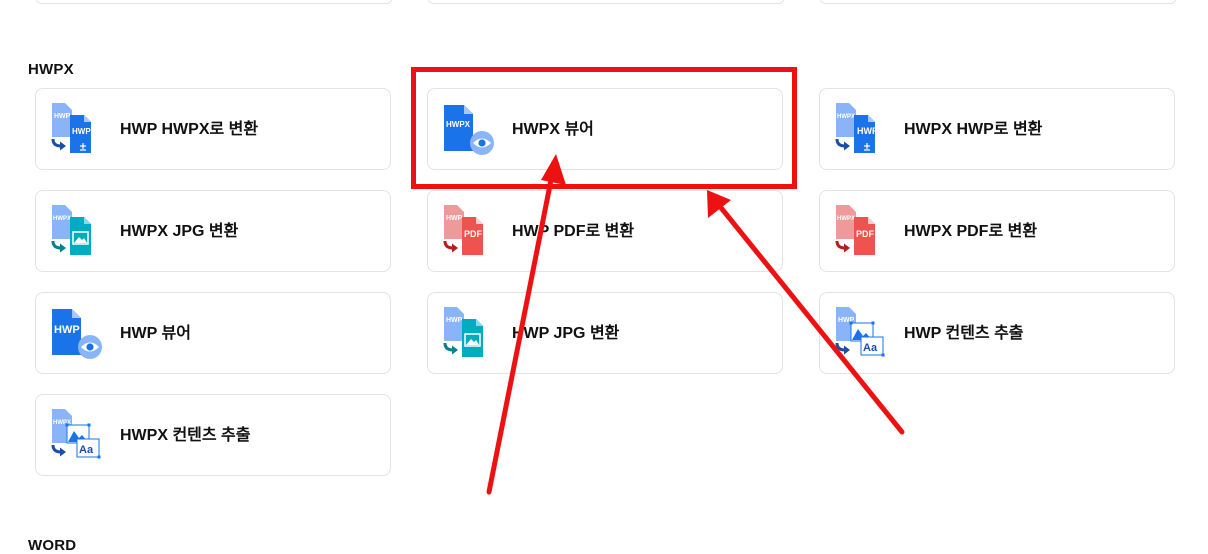  What do you see at coordinates (155, 333) in the screenshot?
I see `tool-card-label: HWP 뷰어` at bounding box center [155, 333].